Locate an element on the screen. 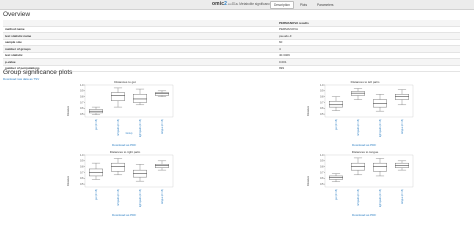  plots-section-title: Group significance plots is located at coordinates (38, 72).